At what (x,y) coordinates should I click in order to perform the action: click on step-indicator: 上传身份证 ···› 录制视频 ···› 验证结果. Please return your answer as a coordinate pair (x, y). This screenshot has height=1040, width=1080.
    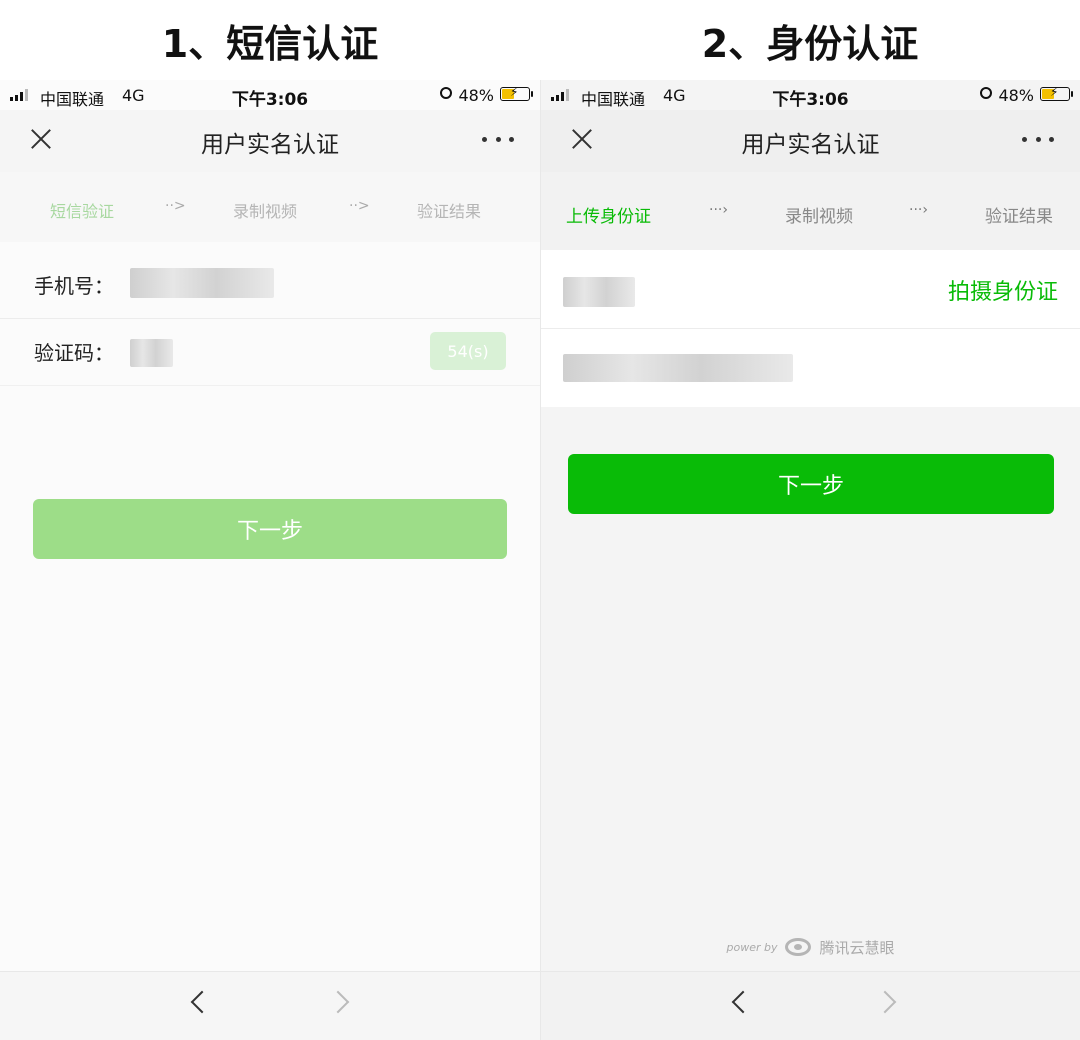
    Looking at the image, I should click on (810, 211).